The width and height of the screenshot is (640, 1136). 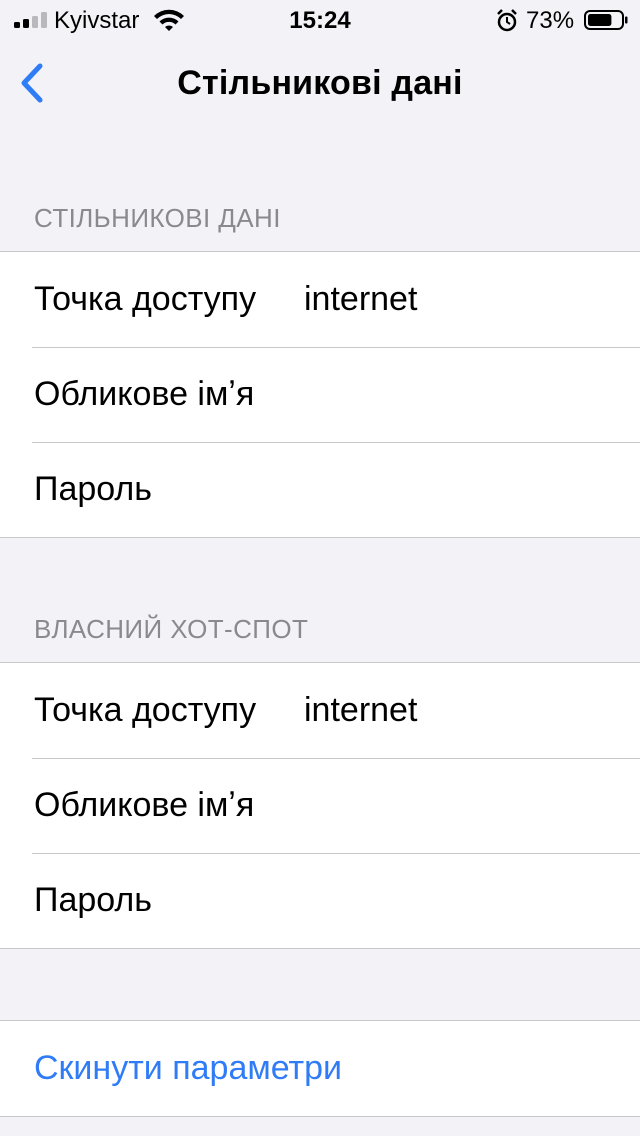 What do you see at coordinates (144, 805) in the screenshot?
I see `hotspot-username-label: Обликове імʼя` at bounding box center [144, 805].